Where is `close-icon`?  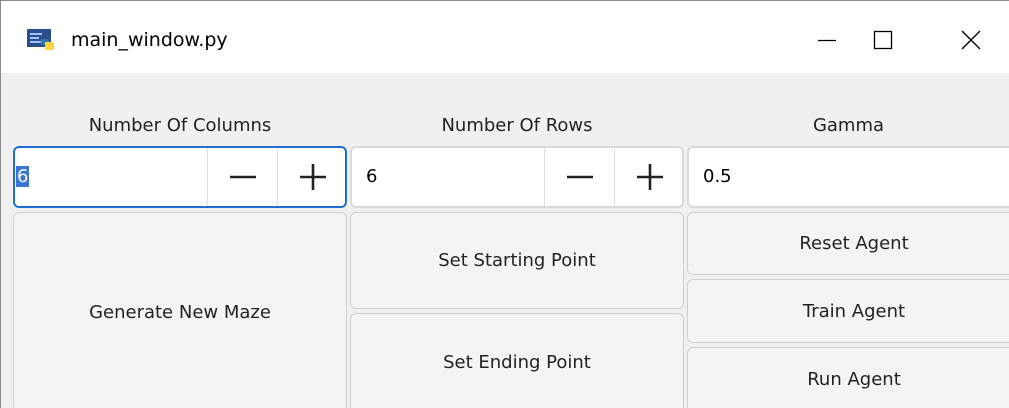
close-icon is located at coordinates (971, 40).